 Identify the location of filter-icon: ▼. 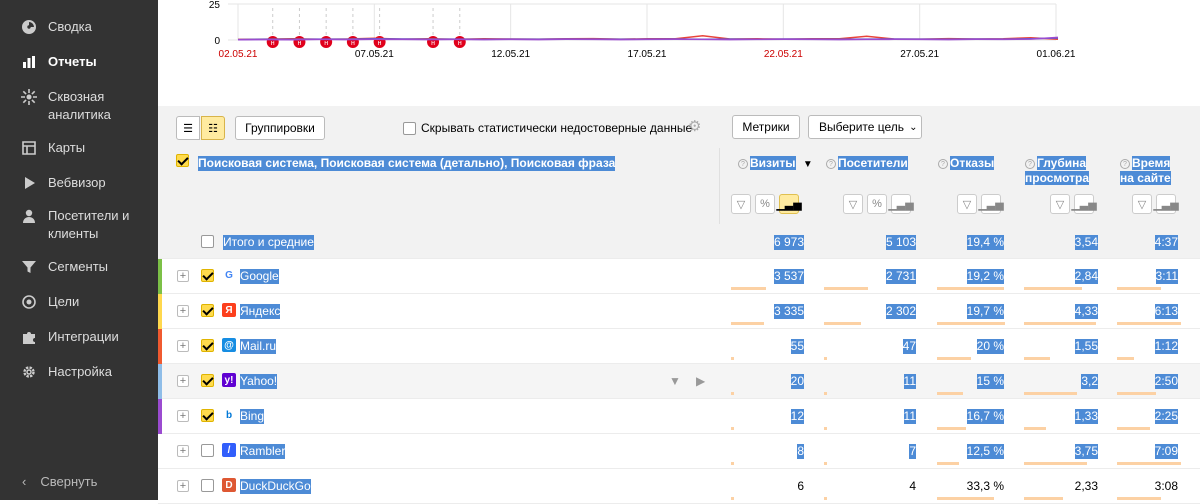
(675, 381).